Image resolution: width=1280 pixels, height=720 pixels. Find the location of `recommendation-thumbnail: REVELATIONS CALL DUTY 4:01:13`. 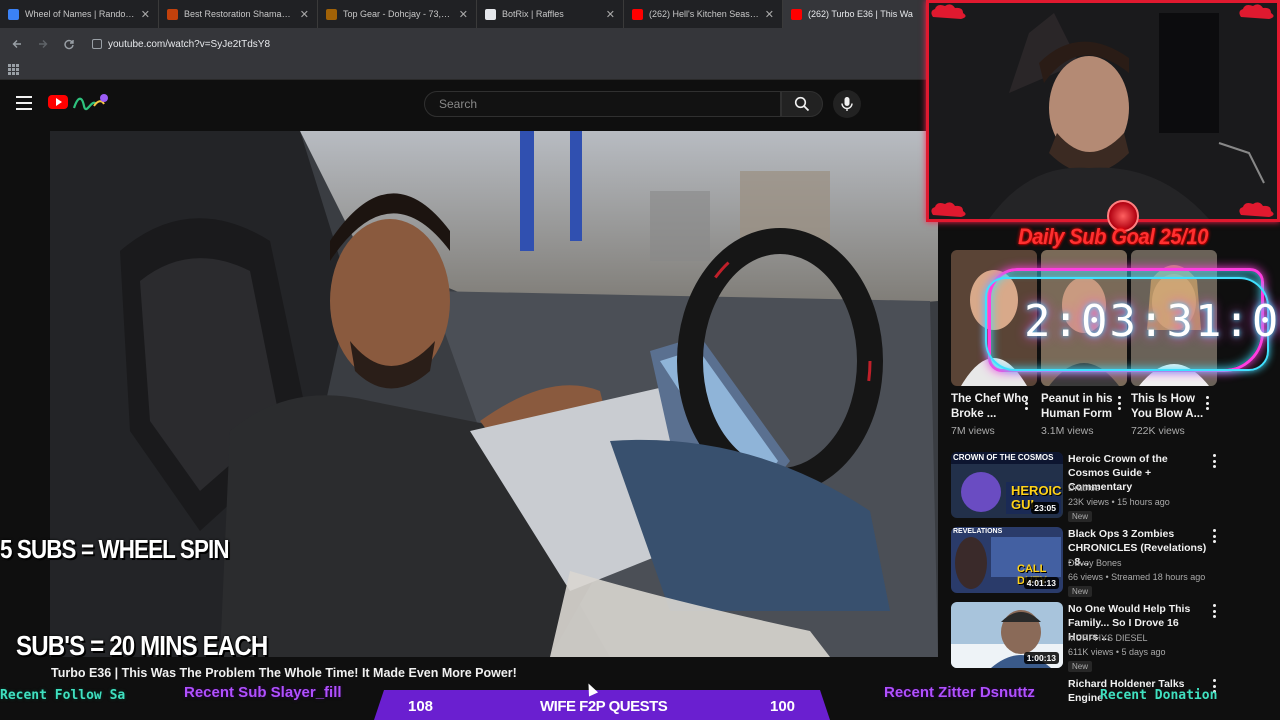

recommendation-thumbnail: REVELATIONS CALL DUTY 4:01:13 is located at coordinates (1007, 560).